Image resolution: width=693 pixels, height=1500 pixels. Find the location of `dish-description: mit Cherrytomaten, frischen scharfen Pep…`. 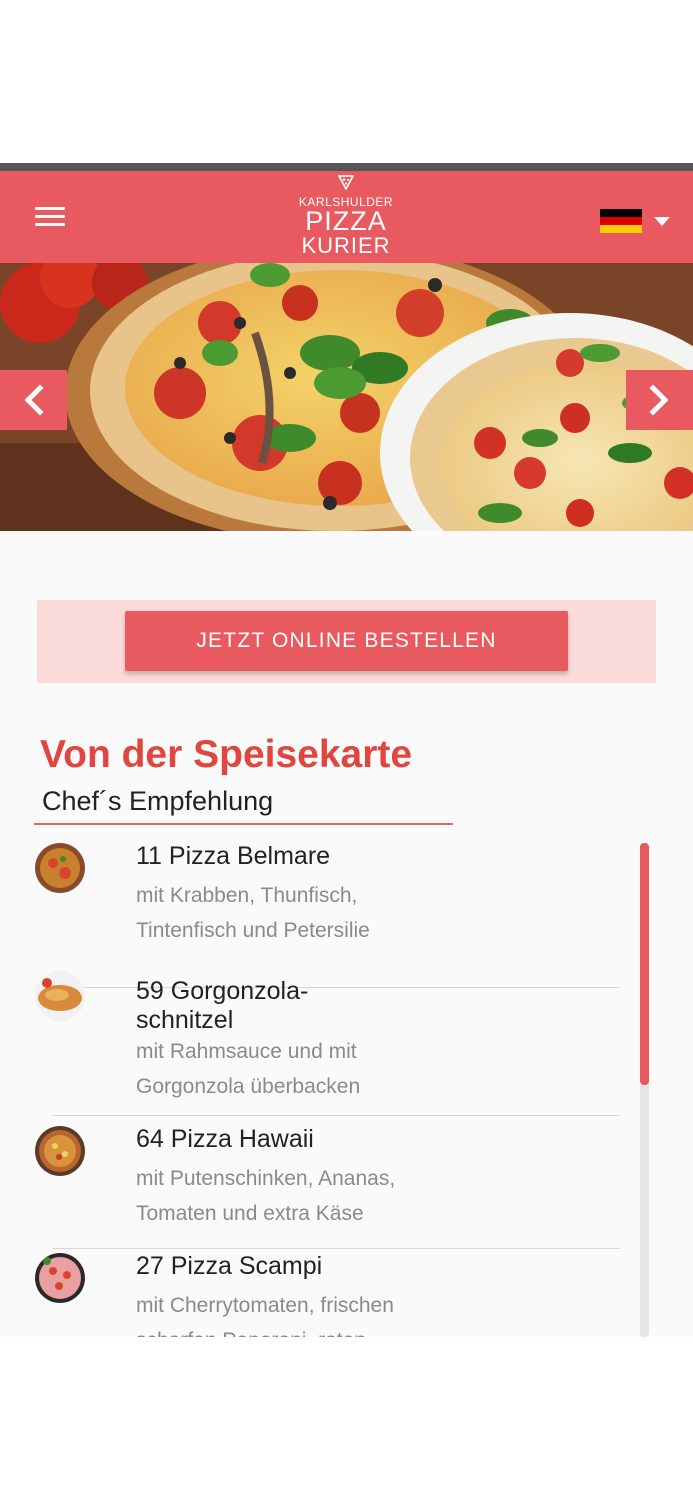

dish-description: mit Cherrytomaten, frischen scharfen Pep… is located at coordinates (265, 1315).